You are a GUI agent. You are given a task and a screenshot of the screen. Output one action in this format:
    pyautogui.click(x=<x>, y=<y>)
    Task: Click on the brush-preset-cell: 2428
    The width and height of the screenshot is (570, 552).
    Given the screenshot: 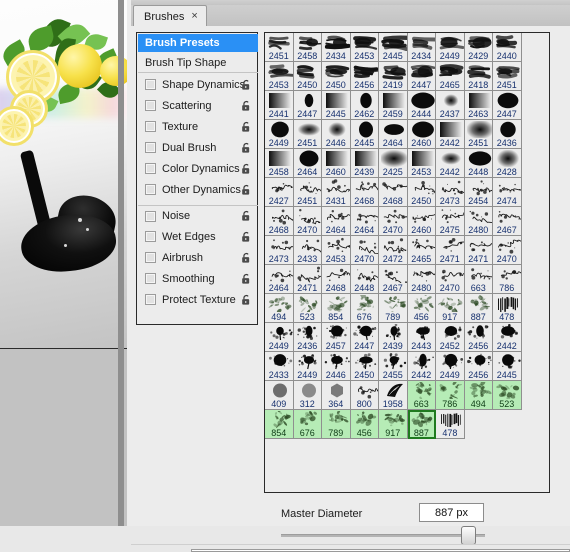 What is the action you would take?
    pyautogui.click(x=507, y=163)
    